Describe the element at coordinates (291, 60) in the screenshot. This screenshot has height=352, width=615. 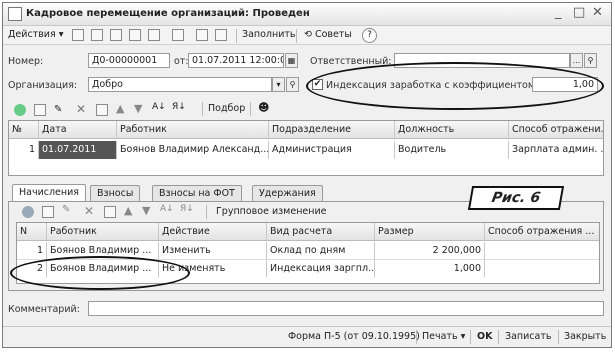
I see `calendar-icon: ▦` at that location.